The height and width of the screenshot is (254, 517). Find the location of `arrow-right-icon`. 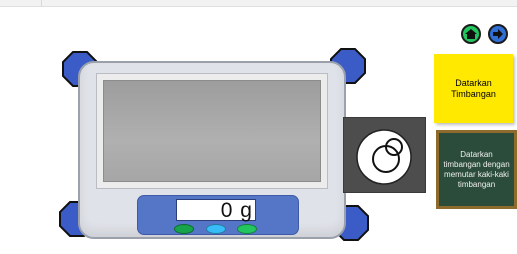

arrow-right-icon is located at coordinates (498, 34).